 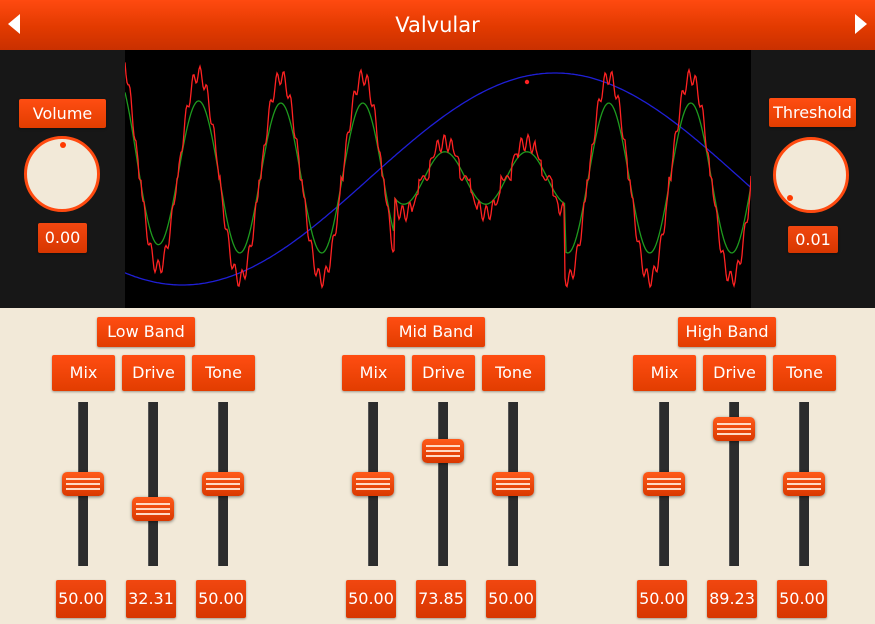 What do you see at coordinates (812, 112) in the screenshot?
I see `threshold-label: Threshold` at bounding box center [812, 112].